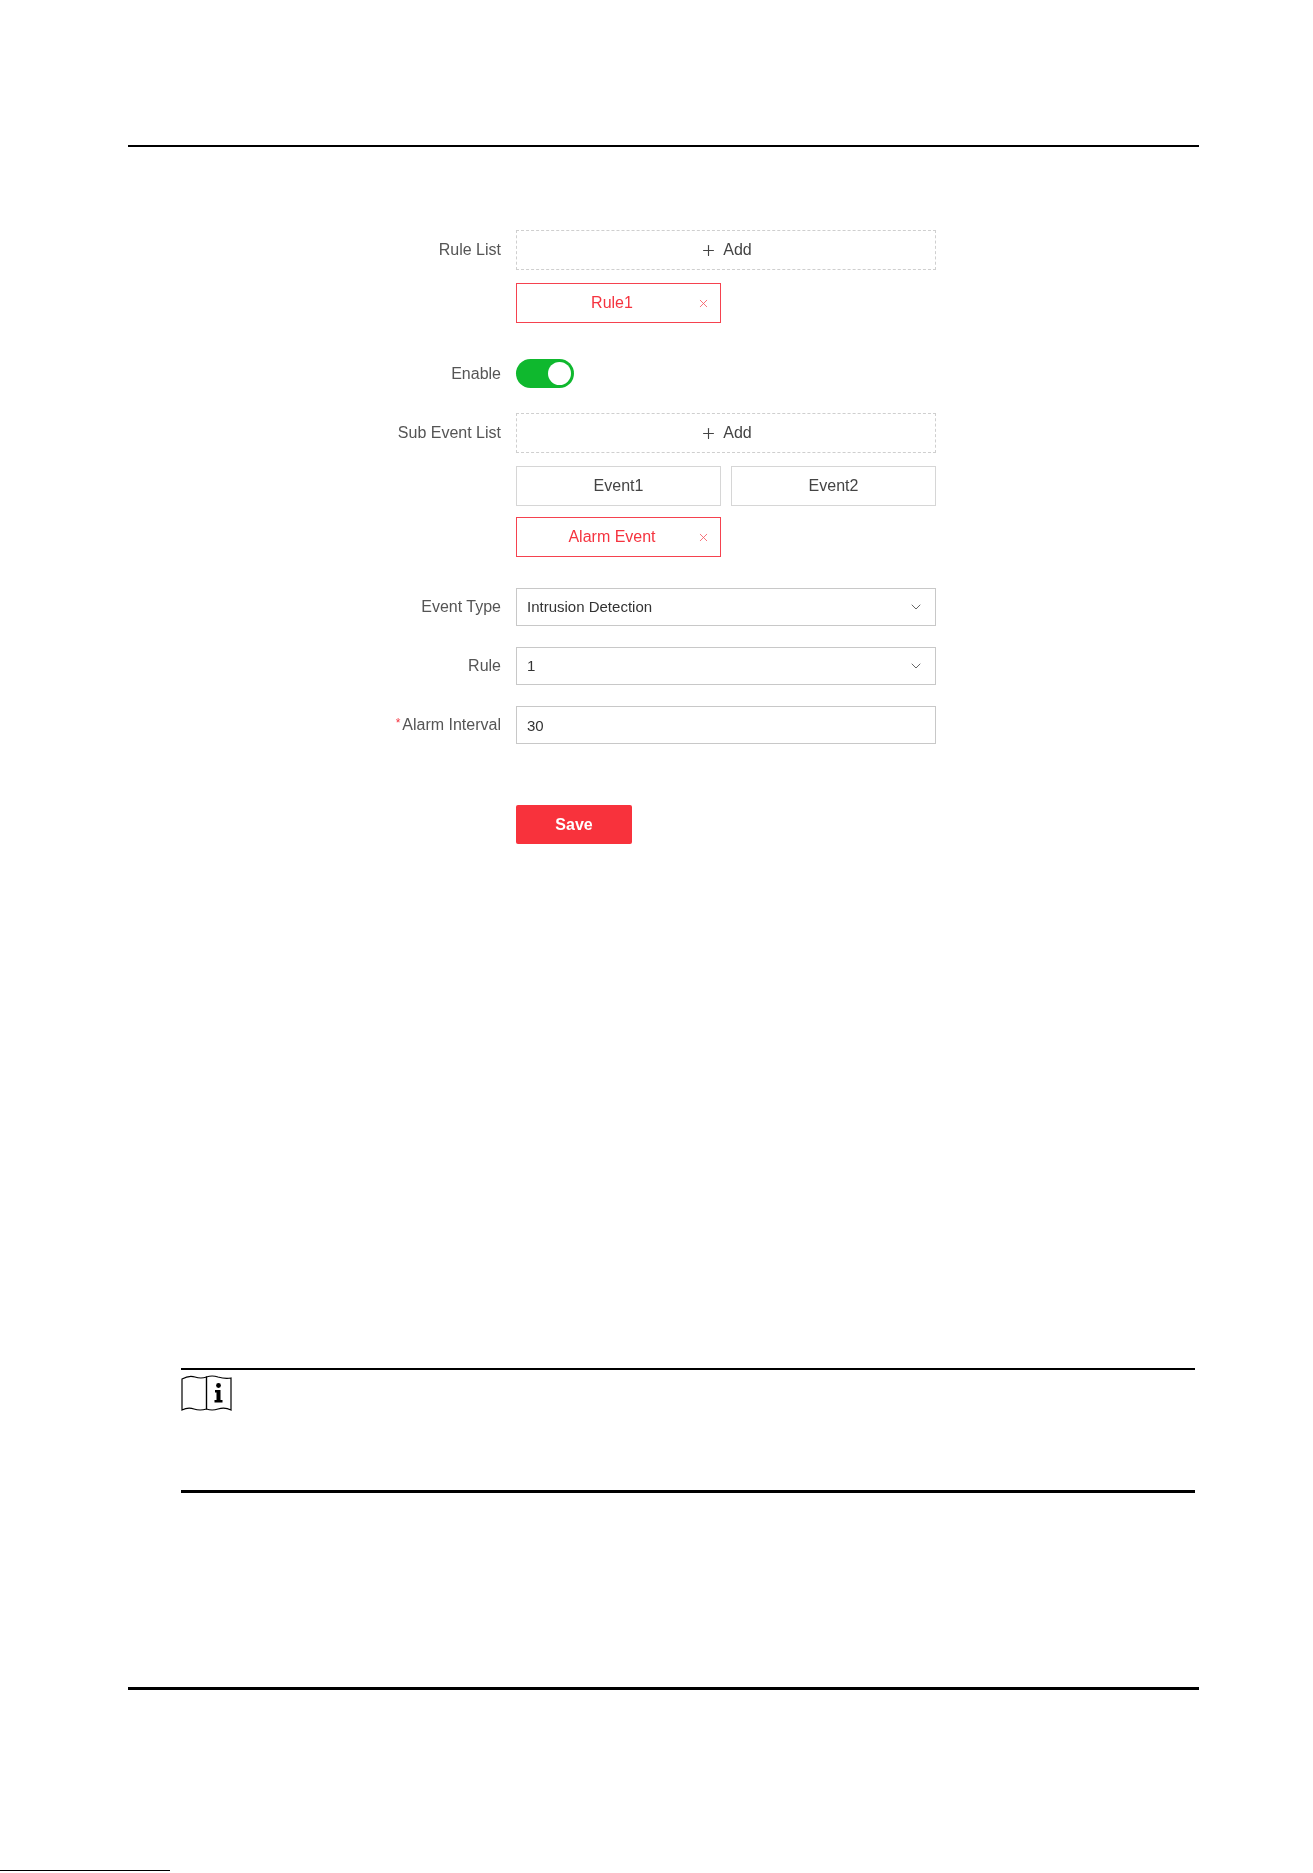 Image resolution: width=1313 pixels, height=1873 pixels. Describe the element at coordinates (469, 250) in the screenshot. I see `rule-list-label: Rule List` at that location.